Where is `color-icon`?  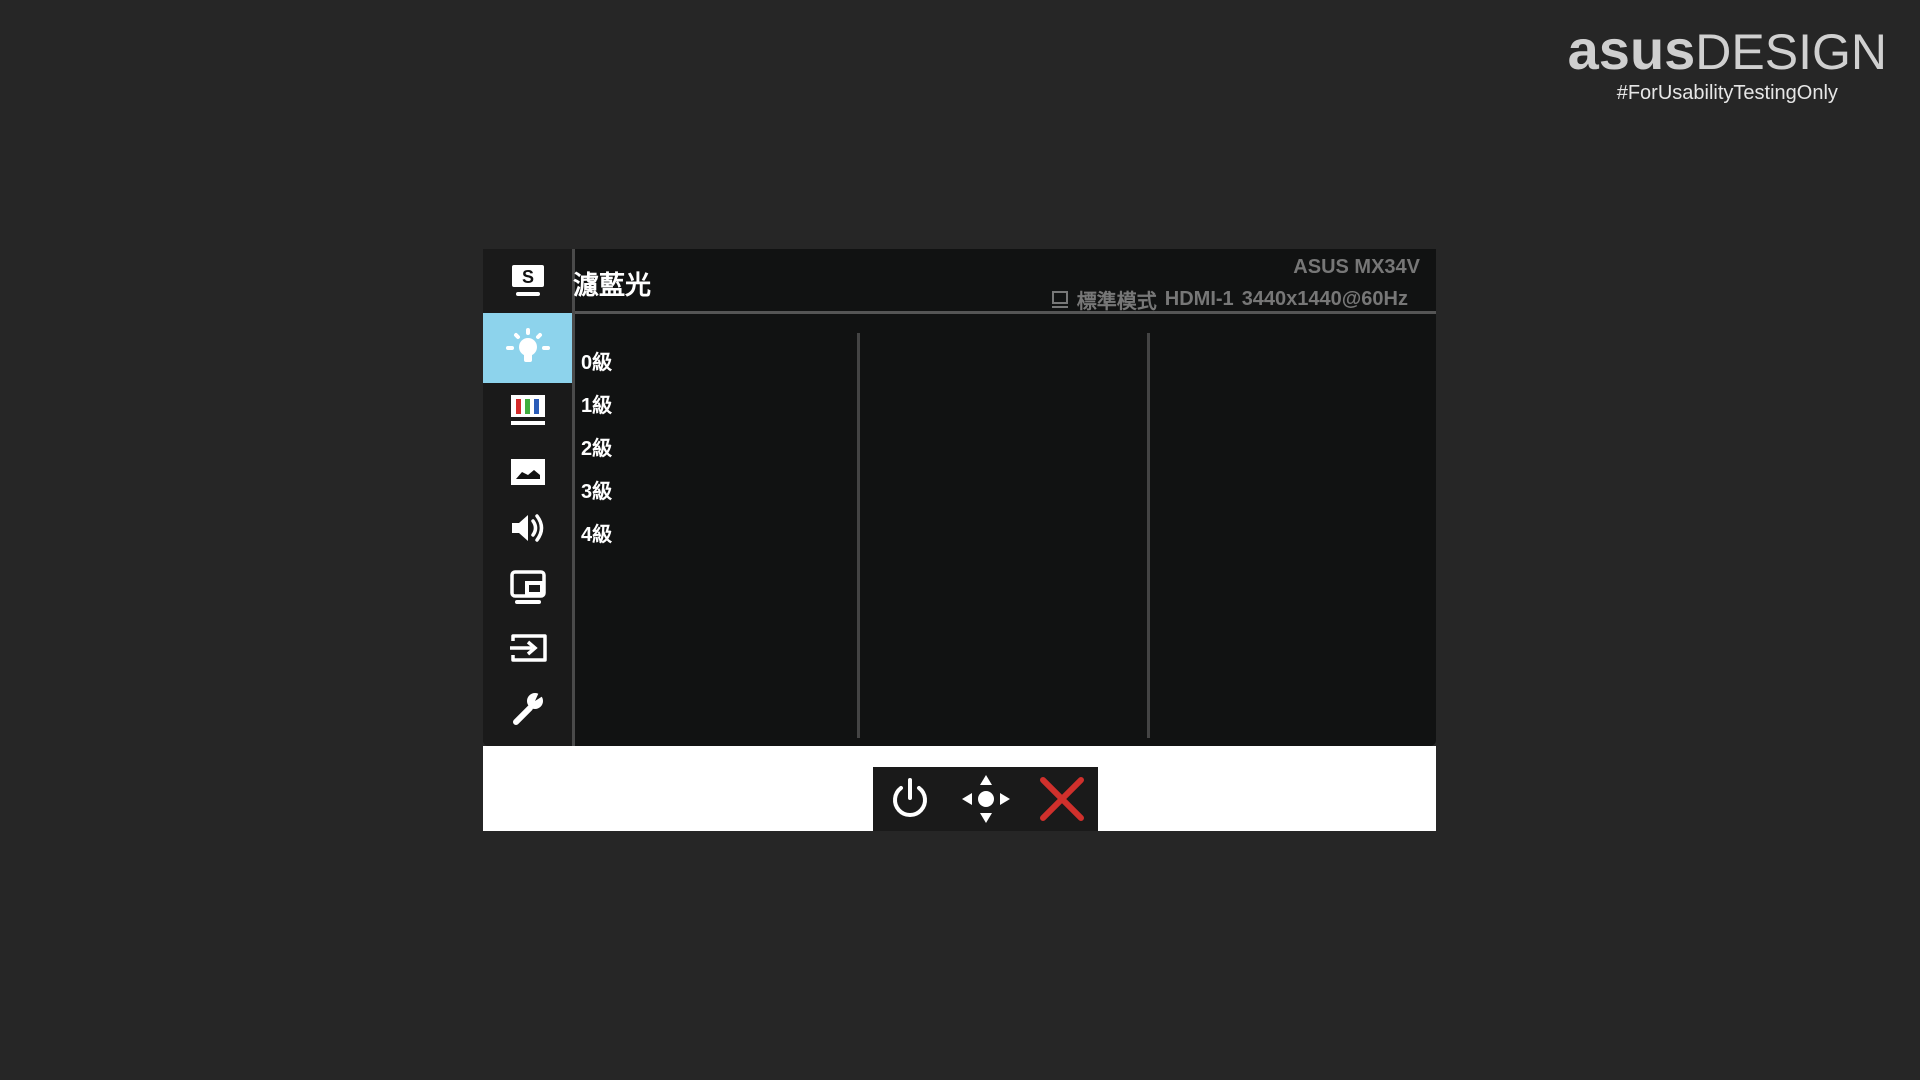
color-icon is located at coordinates (527, 410).